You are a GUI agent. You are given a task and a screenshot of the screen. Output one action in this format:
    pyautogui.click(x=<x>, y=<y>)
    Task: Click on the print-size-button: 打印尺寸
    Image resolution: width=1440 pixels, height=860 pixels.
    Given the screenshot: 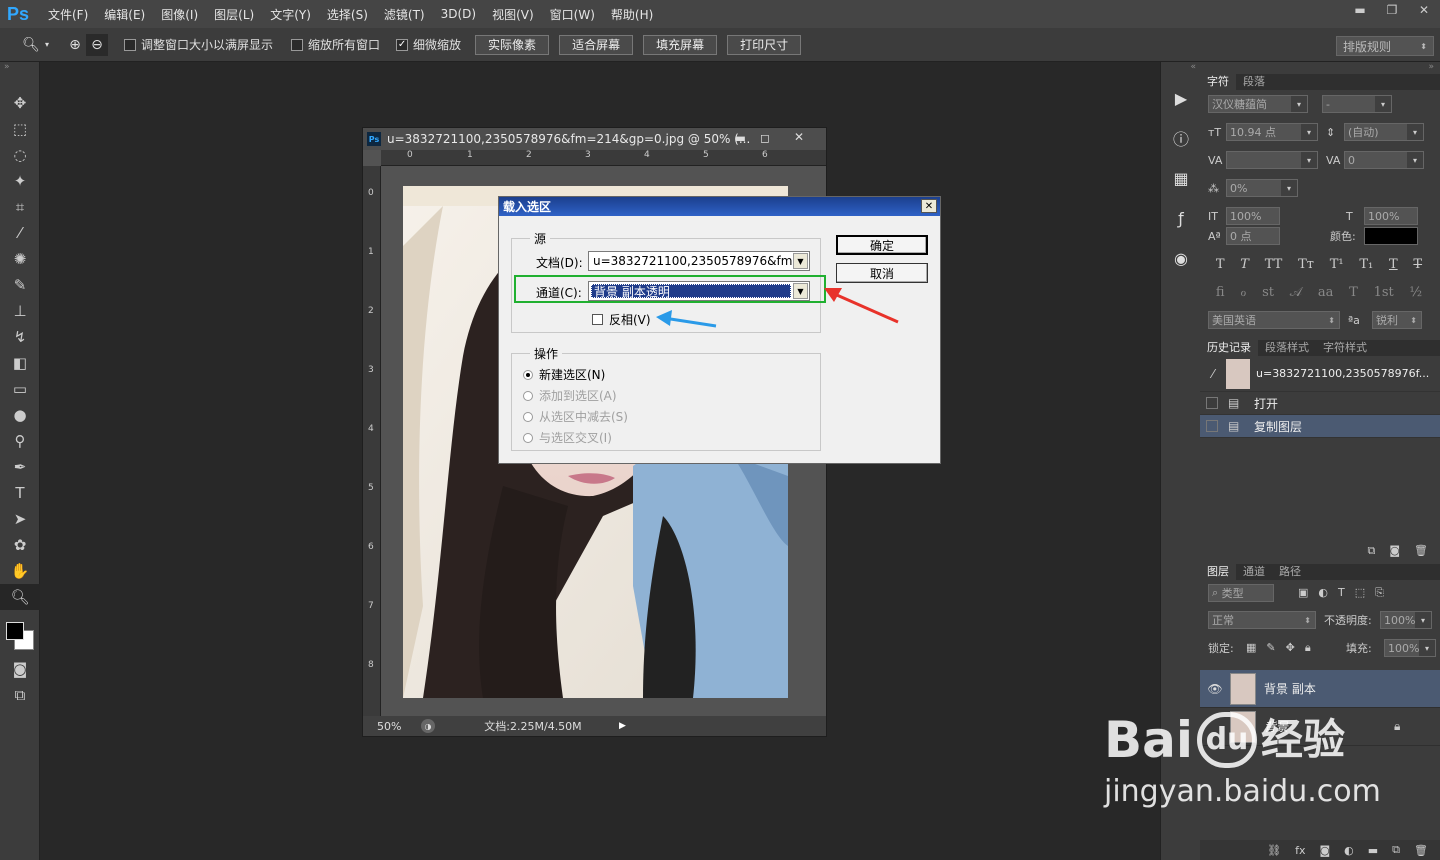 What is the action you would take?
    pyautogui.click(x=764, y=44)
    